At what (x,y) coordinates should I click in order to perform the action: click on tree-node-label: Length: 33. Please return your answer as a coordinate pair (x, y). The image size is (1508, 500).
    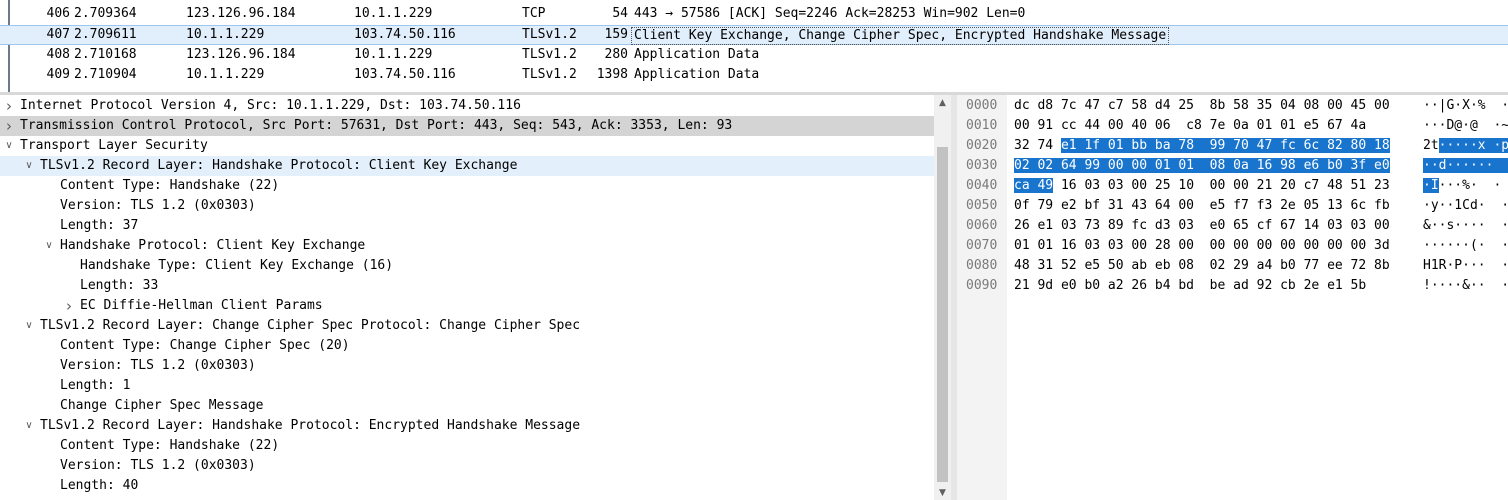
    Looking at the image, I should click on (119, 285).